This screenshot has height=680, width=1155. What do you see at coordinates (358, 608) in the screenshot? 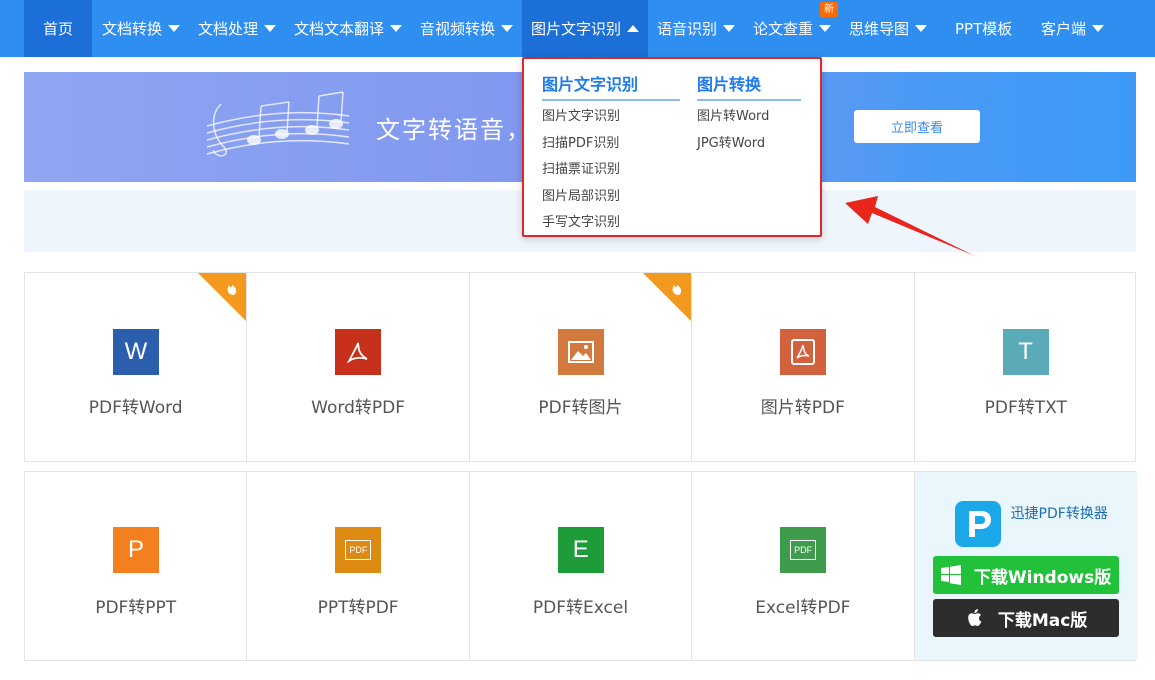
I see `tool-label: PPT转PDF` at bounding box center [358, 608].